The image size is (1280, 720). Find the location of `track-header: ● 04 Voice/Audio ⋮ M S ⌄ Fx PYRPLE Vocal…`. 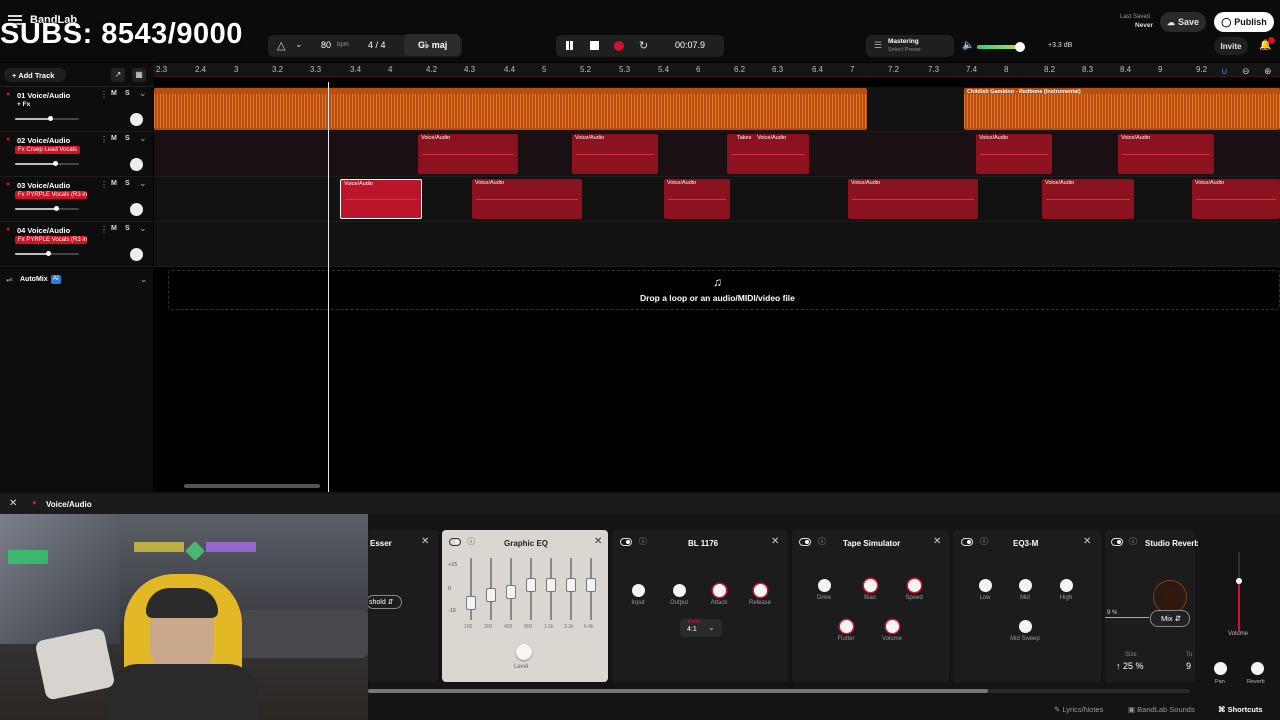

track-header: ● 04 Voice/Audio ⋮ M S ⌄ Fx PYRPLE Vocal… is located at coordinates (76, 244).